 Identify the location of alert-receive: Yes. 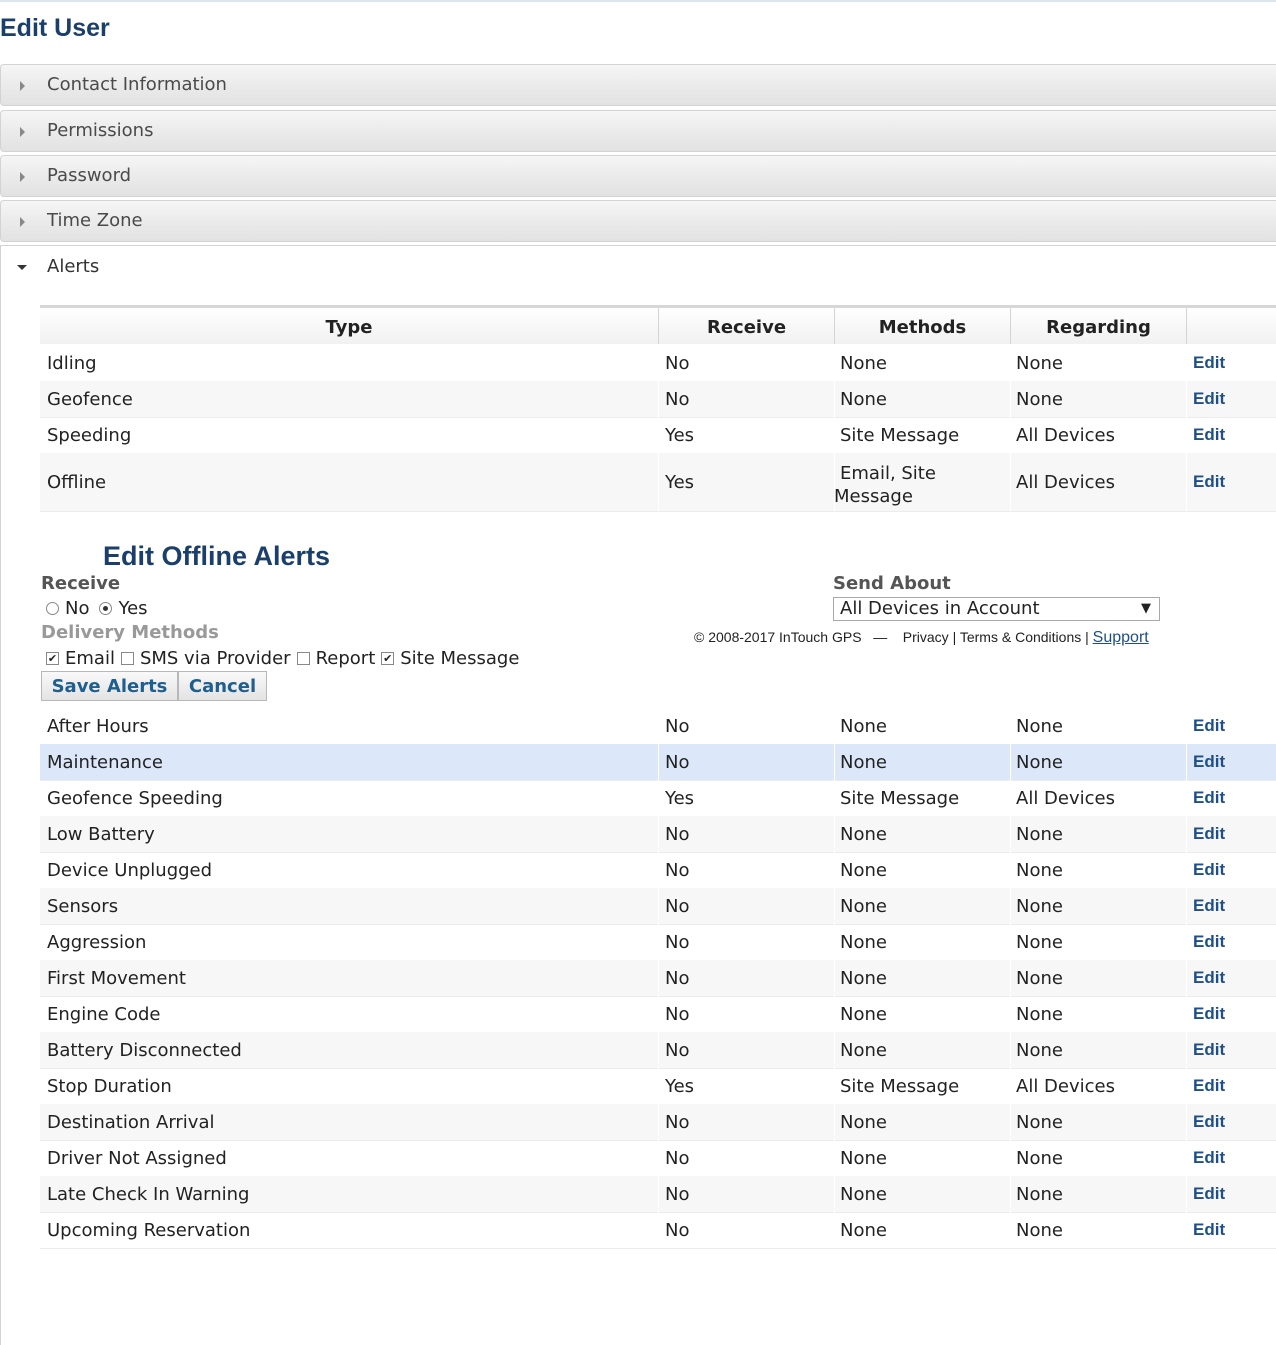
(680, 1086).